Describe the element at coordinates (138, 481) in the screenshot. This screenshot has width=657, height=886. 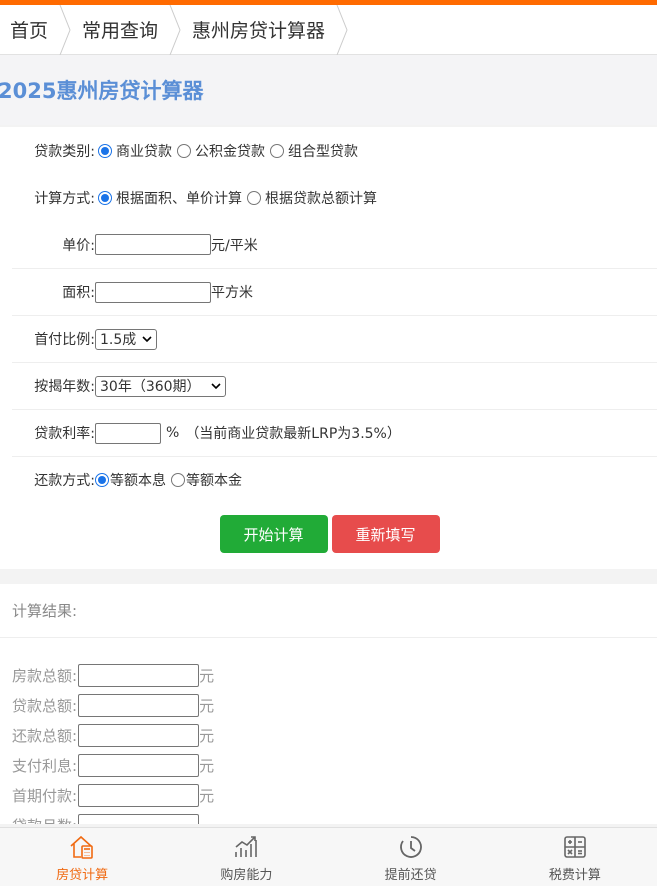
I see `option-label: 等额本息` at that location.